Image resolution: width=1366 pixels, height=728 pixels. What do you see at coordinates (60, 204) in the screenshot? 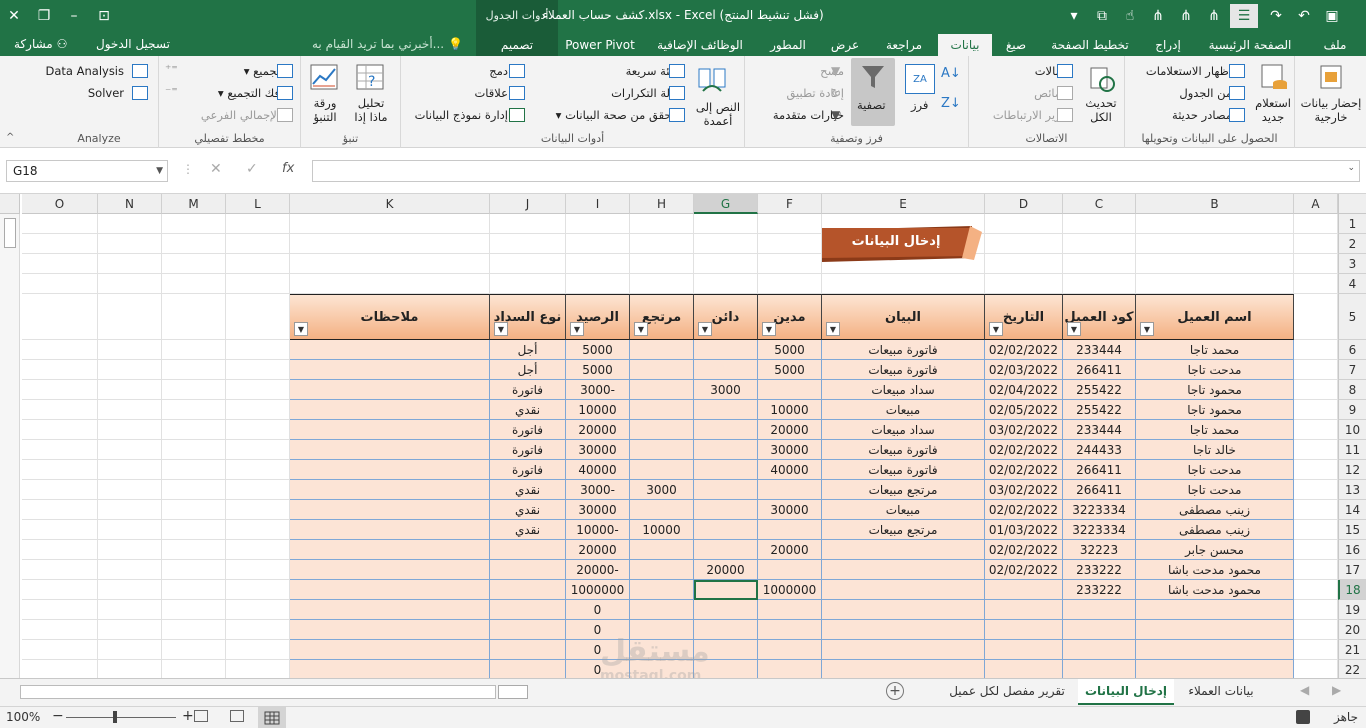
I see `column-header: O` at bounding box center [60, 204].